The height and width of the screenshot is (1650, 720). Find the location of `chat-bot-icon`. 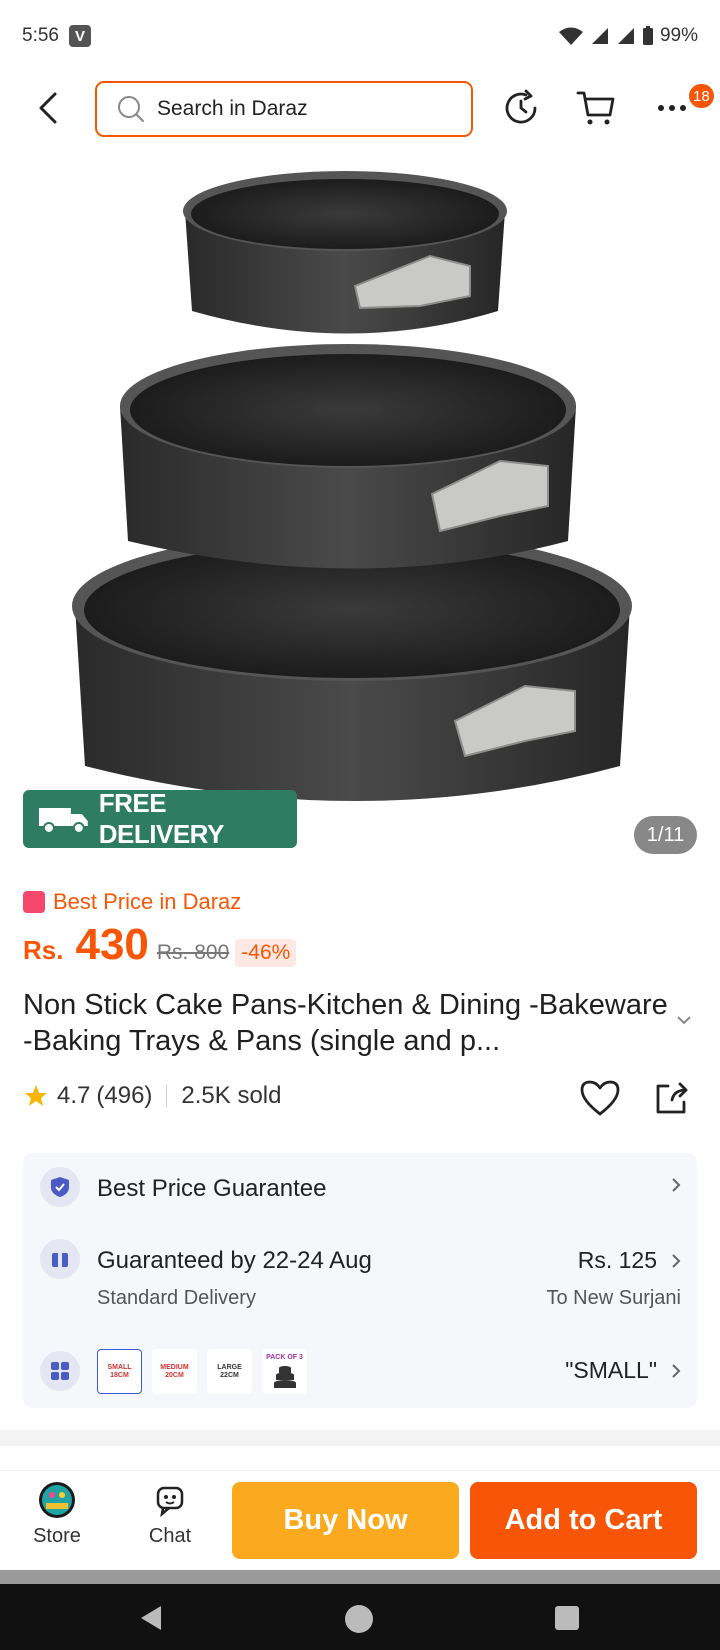

chat-bot-icon is located at coordinates (170, 1500).